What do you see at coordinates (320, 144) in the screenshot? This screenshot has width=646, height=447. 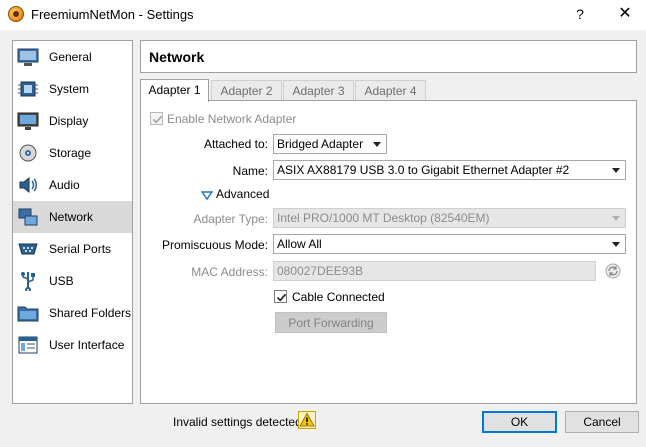 I see `attached-to-value: Bridged Adapter` at bounding box center [320, 144].